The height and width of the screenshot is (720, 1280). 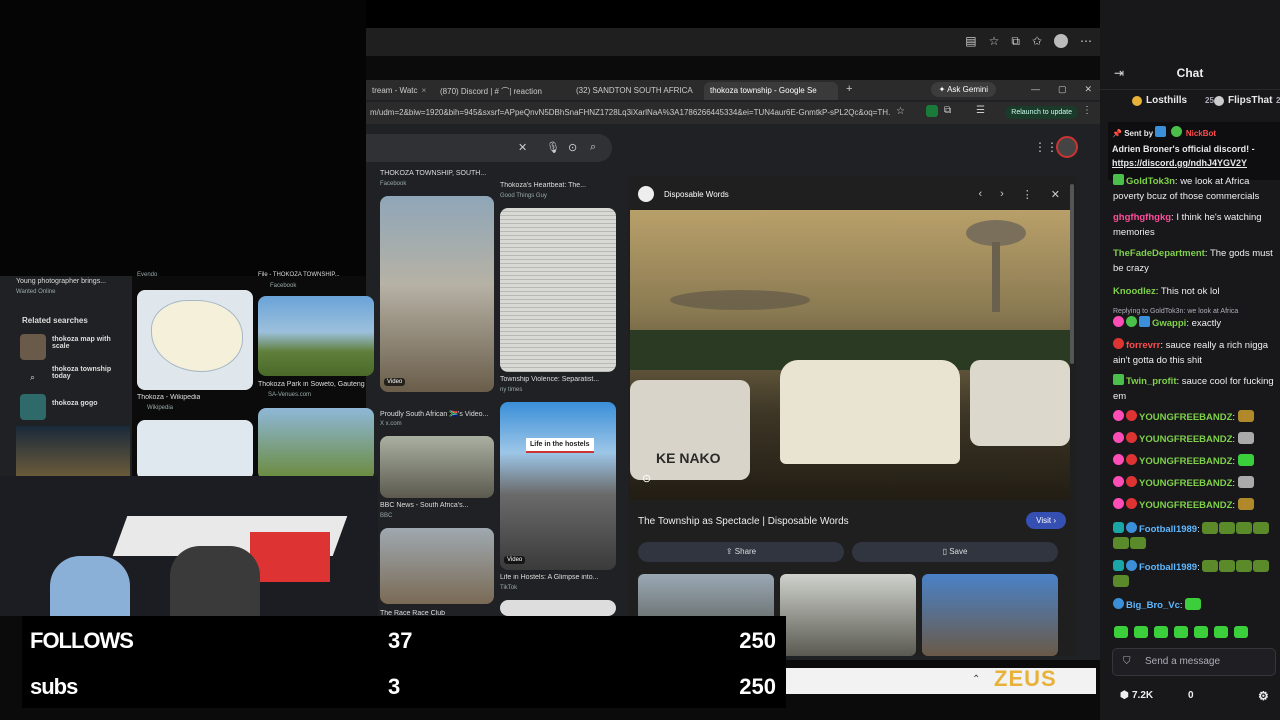 What do you see at coordinates (593, 147) in the screenshot?
I see `search-icon: ⌕` at bounding box center [593, 147].